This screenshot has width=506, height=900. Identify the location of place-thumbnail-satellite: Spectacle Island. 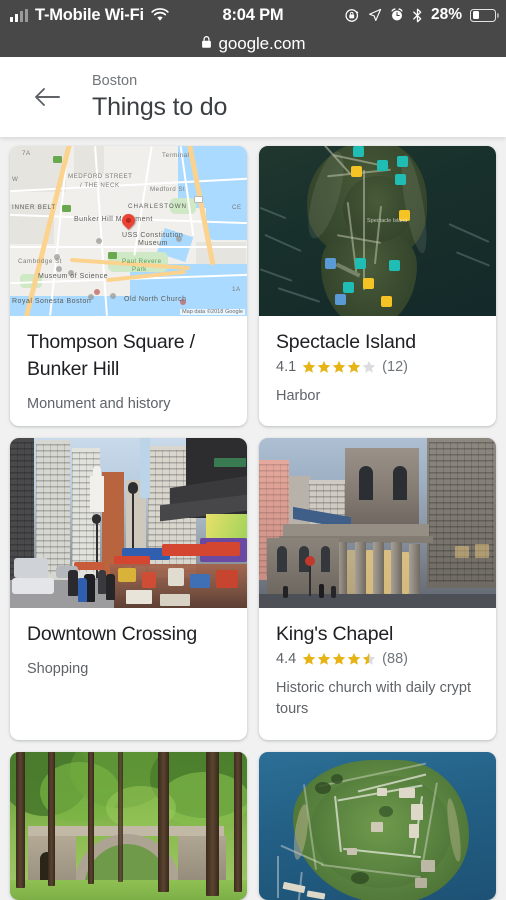
(377, 231).